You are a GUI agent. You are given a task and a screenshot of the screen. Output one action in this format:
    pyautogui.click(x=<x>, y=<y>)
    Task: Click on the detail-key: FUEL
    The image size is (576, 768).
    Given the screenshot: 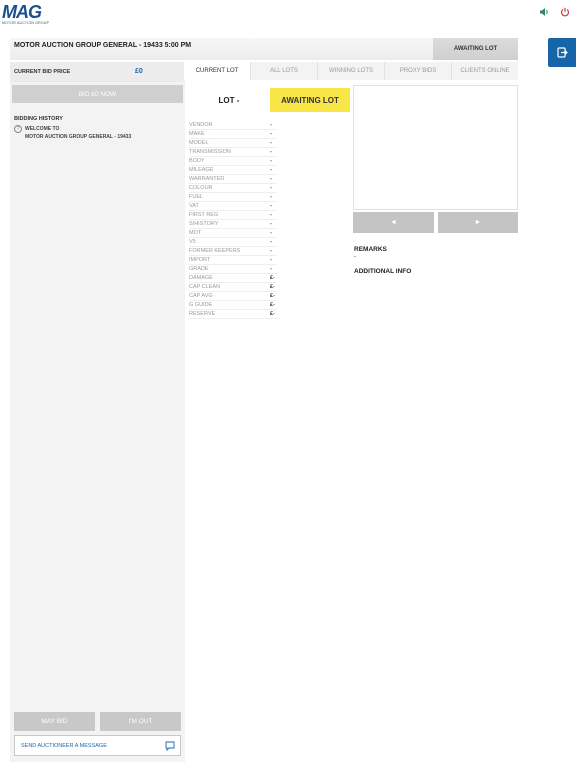 What is the action you would take?
    pyautogui.click(x=196, y=197)
    